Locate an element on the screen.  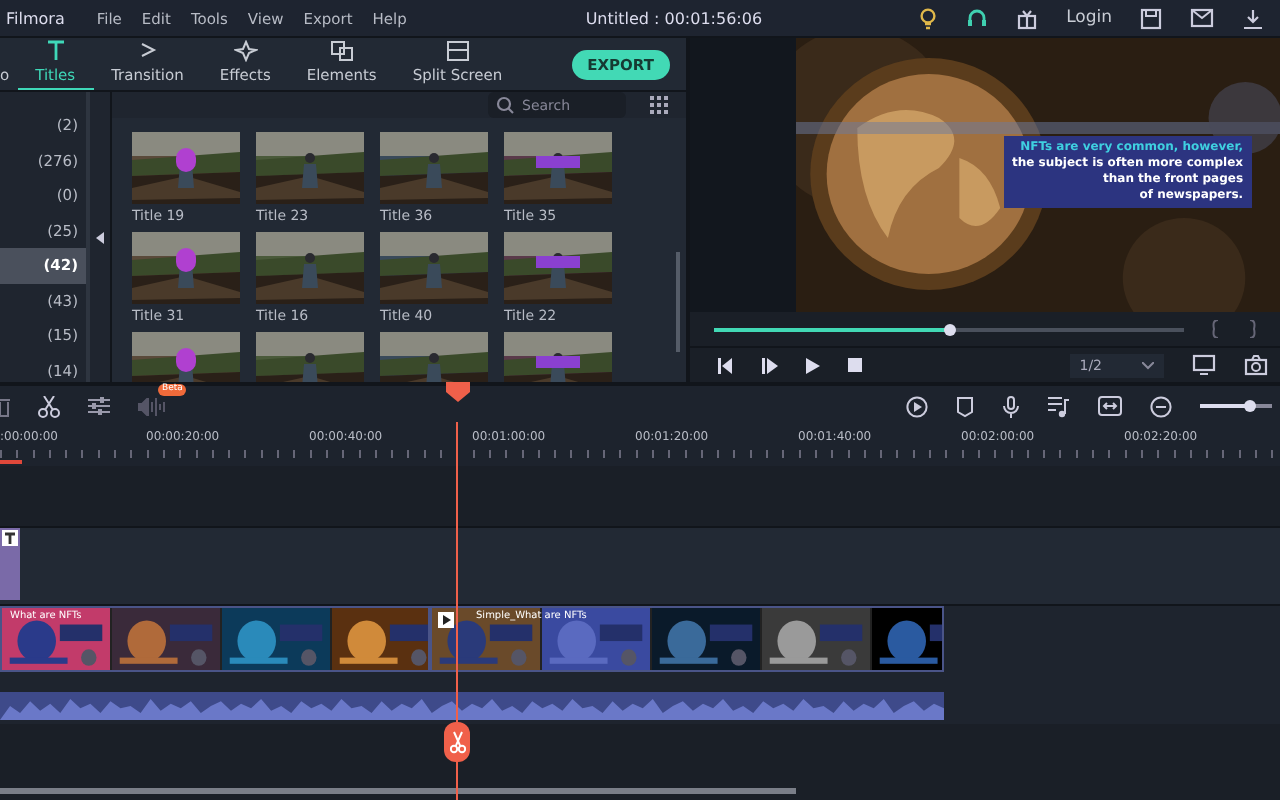
project-title: Untitled : 00:01:56:06 is located at coordinates (674, 18).